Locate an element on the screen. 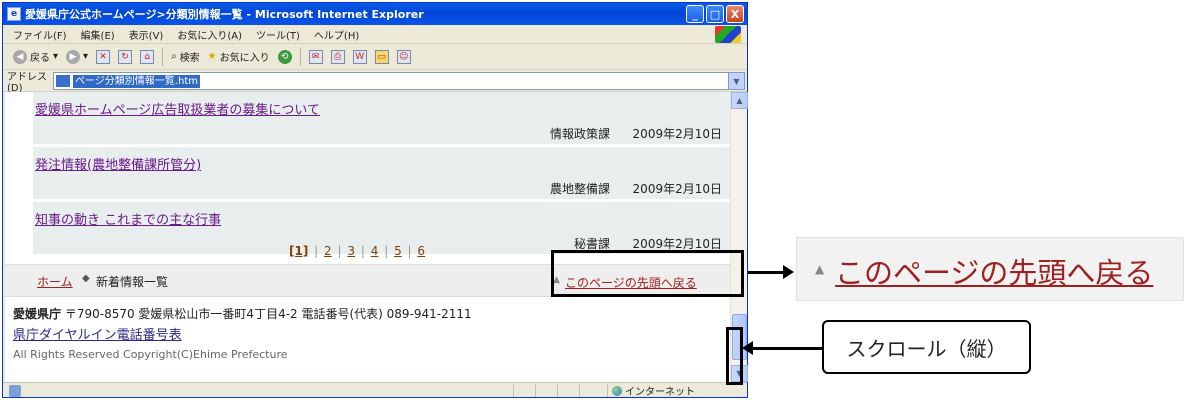 Image resolution: width=1187 pixels, height=403 pixels. news-department: 情報政策課 is located at coordinates (579, 134).